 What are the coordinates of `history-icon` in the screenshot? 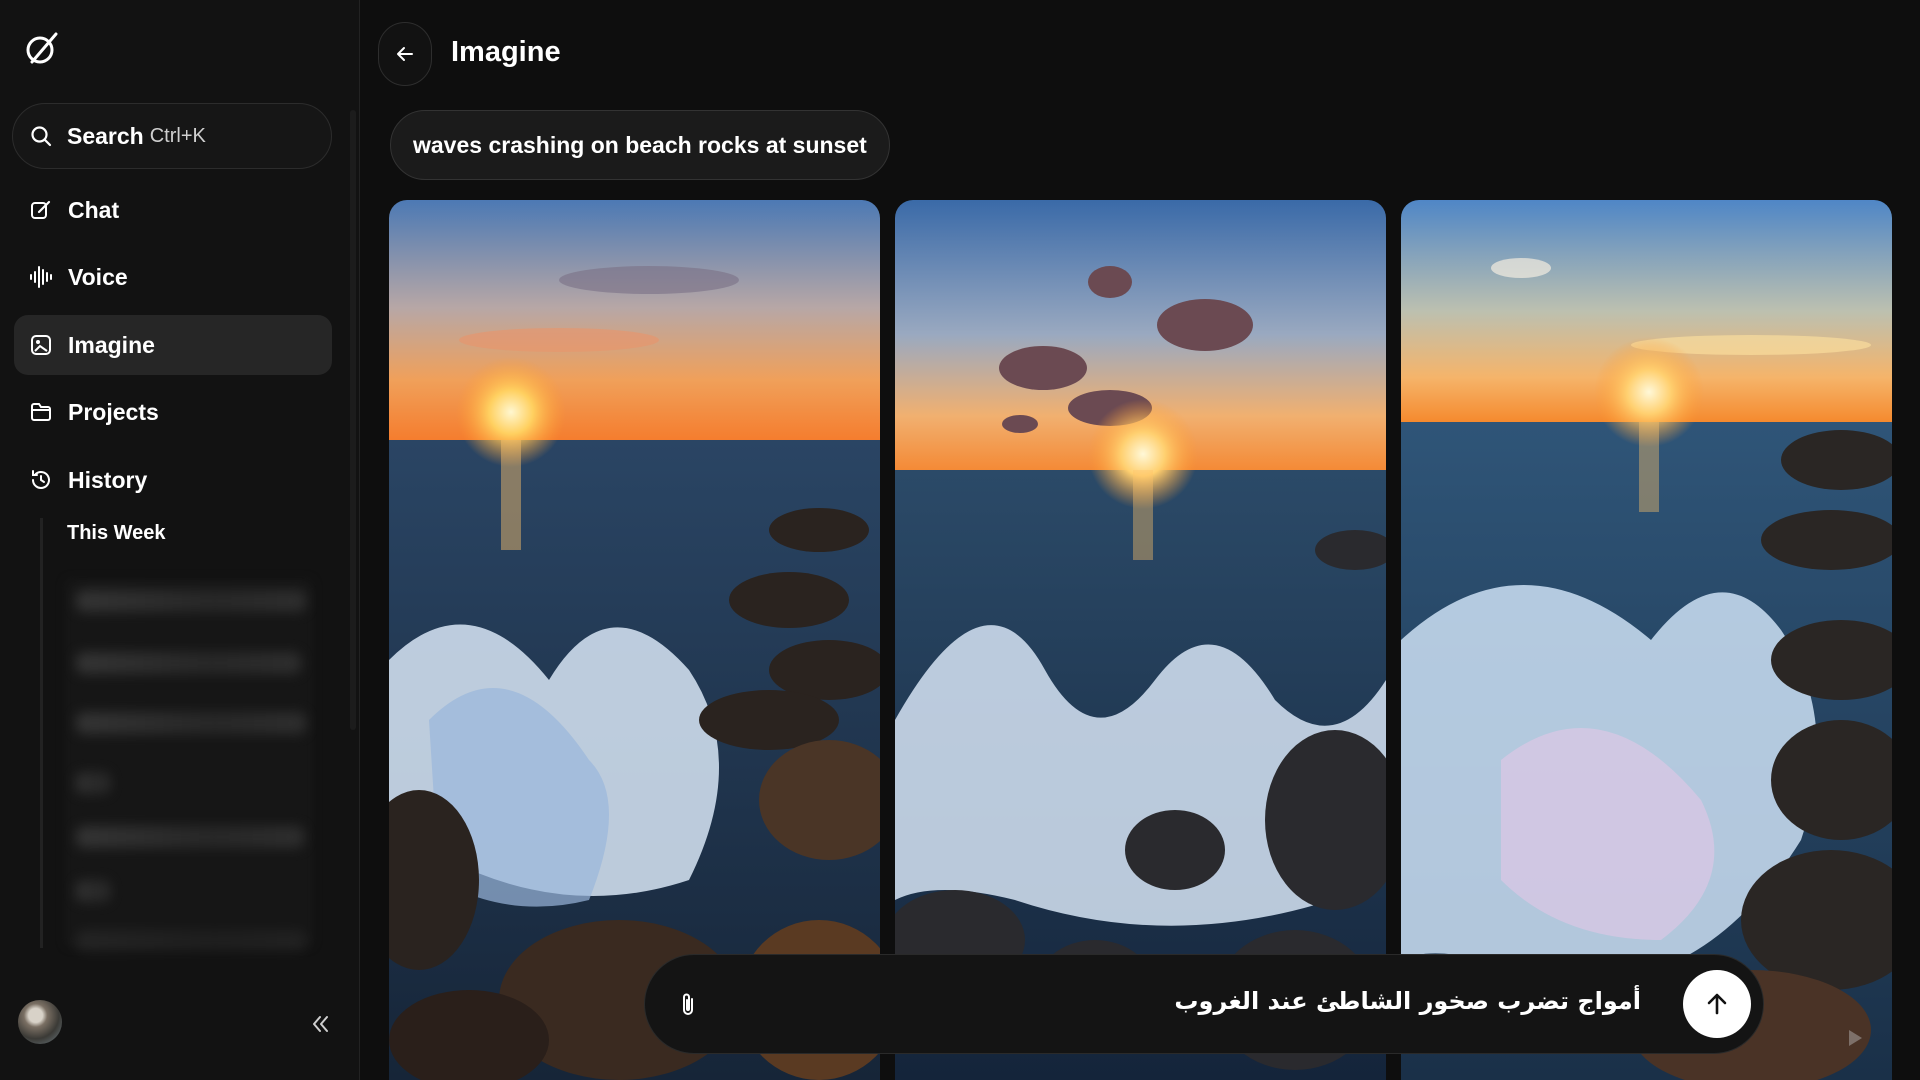 It's located at (41, 480).